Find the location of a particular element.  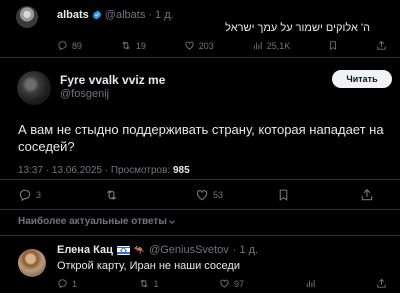

repost-count: 19 is located at coordinates (140, 45).